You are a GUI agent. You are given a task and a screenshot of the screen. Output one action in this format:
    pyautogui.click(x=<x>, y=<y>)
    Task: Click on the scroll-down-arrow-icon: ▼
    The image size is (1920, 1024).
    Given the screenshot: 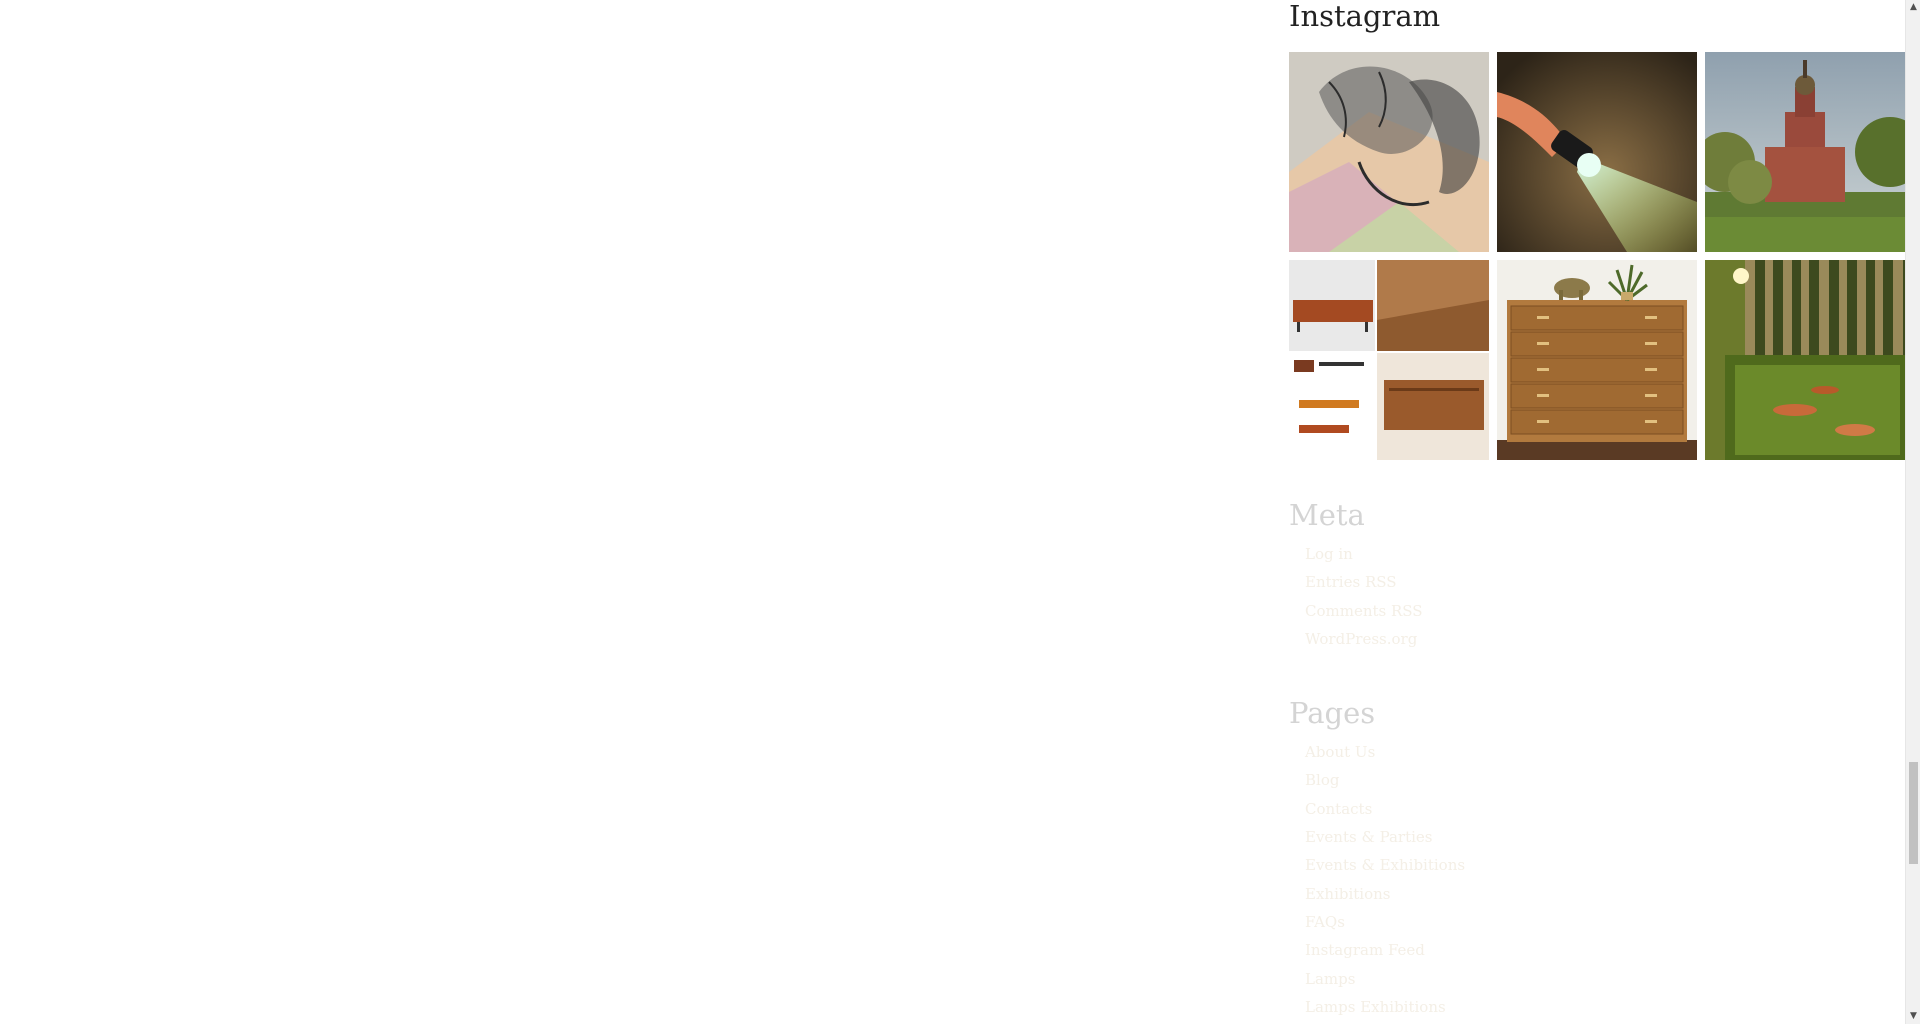 What is the action you would take?
    pyautogui.click(x=1913, y=1016)
    